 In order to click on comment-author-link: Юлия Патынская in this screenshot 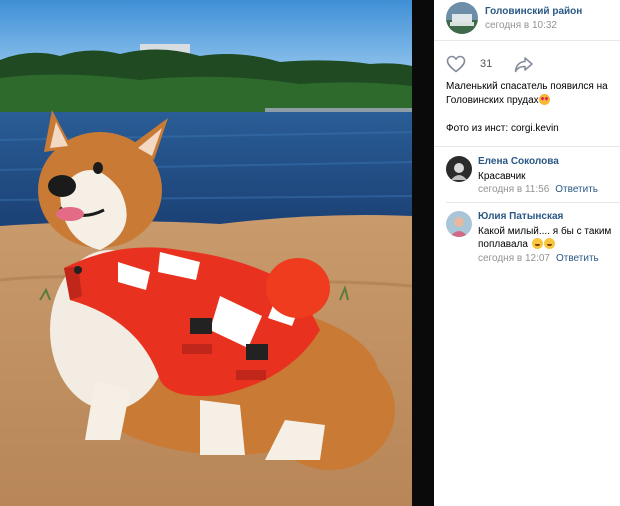, I will do `click(520, 216)`.